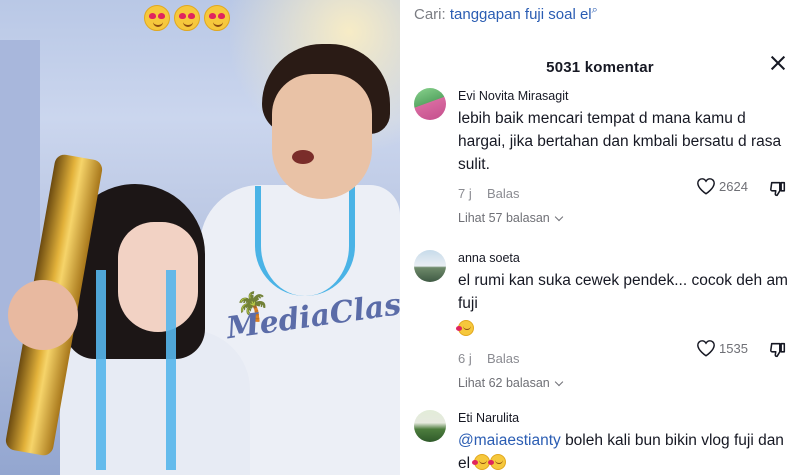 This screenshot has width=800, height=475. What do you see at coordinates (504, 383) in the screenshot?
I see `view-replies-label: Lihat 62 balasan` at bounding box center [504, 383].